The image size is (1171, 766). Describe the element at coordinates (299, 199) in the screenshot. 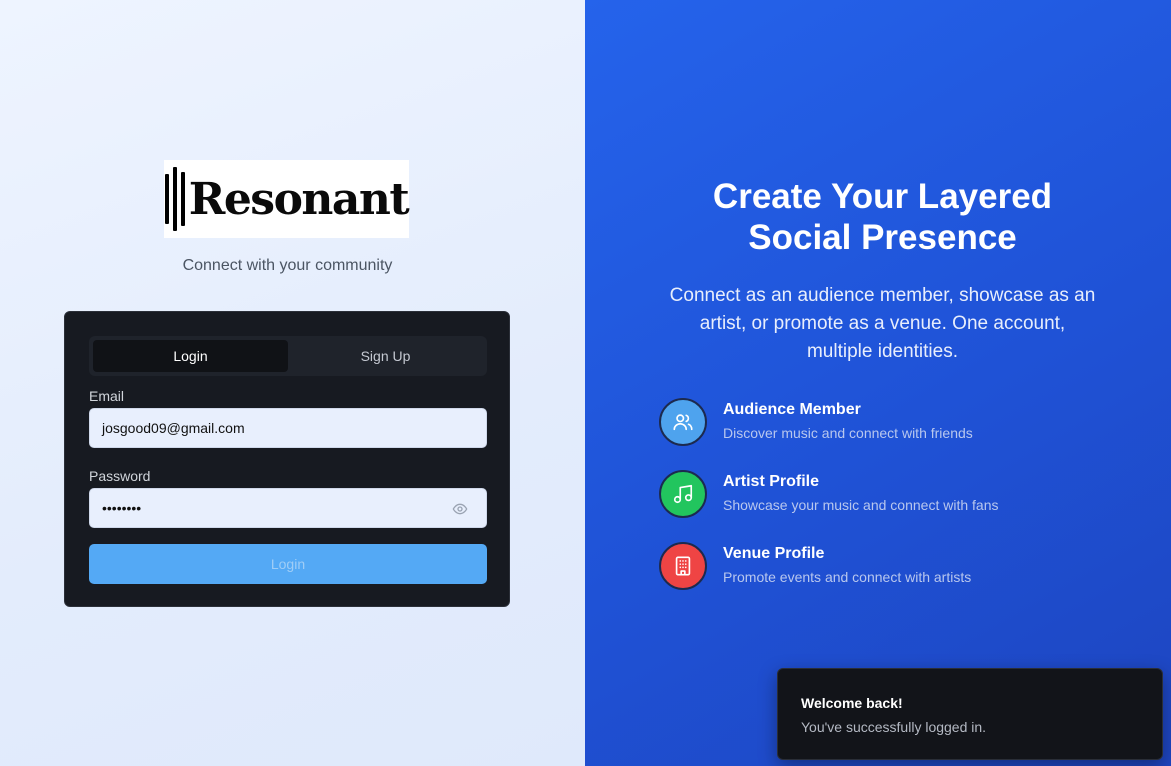

I see `brand-name: Resonant` at that location.